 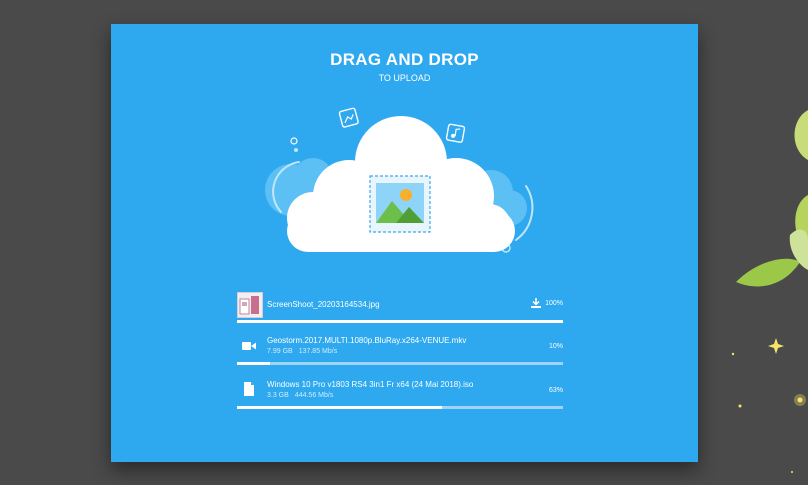 I want to click on progress-percent: 10%, so click(x=555, y=346).